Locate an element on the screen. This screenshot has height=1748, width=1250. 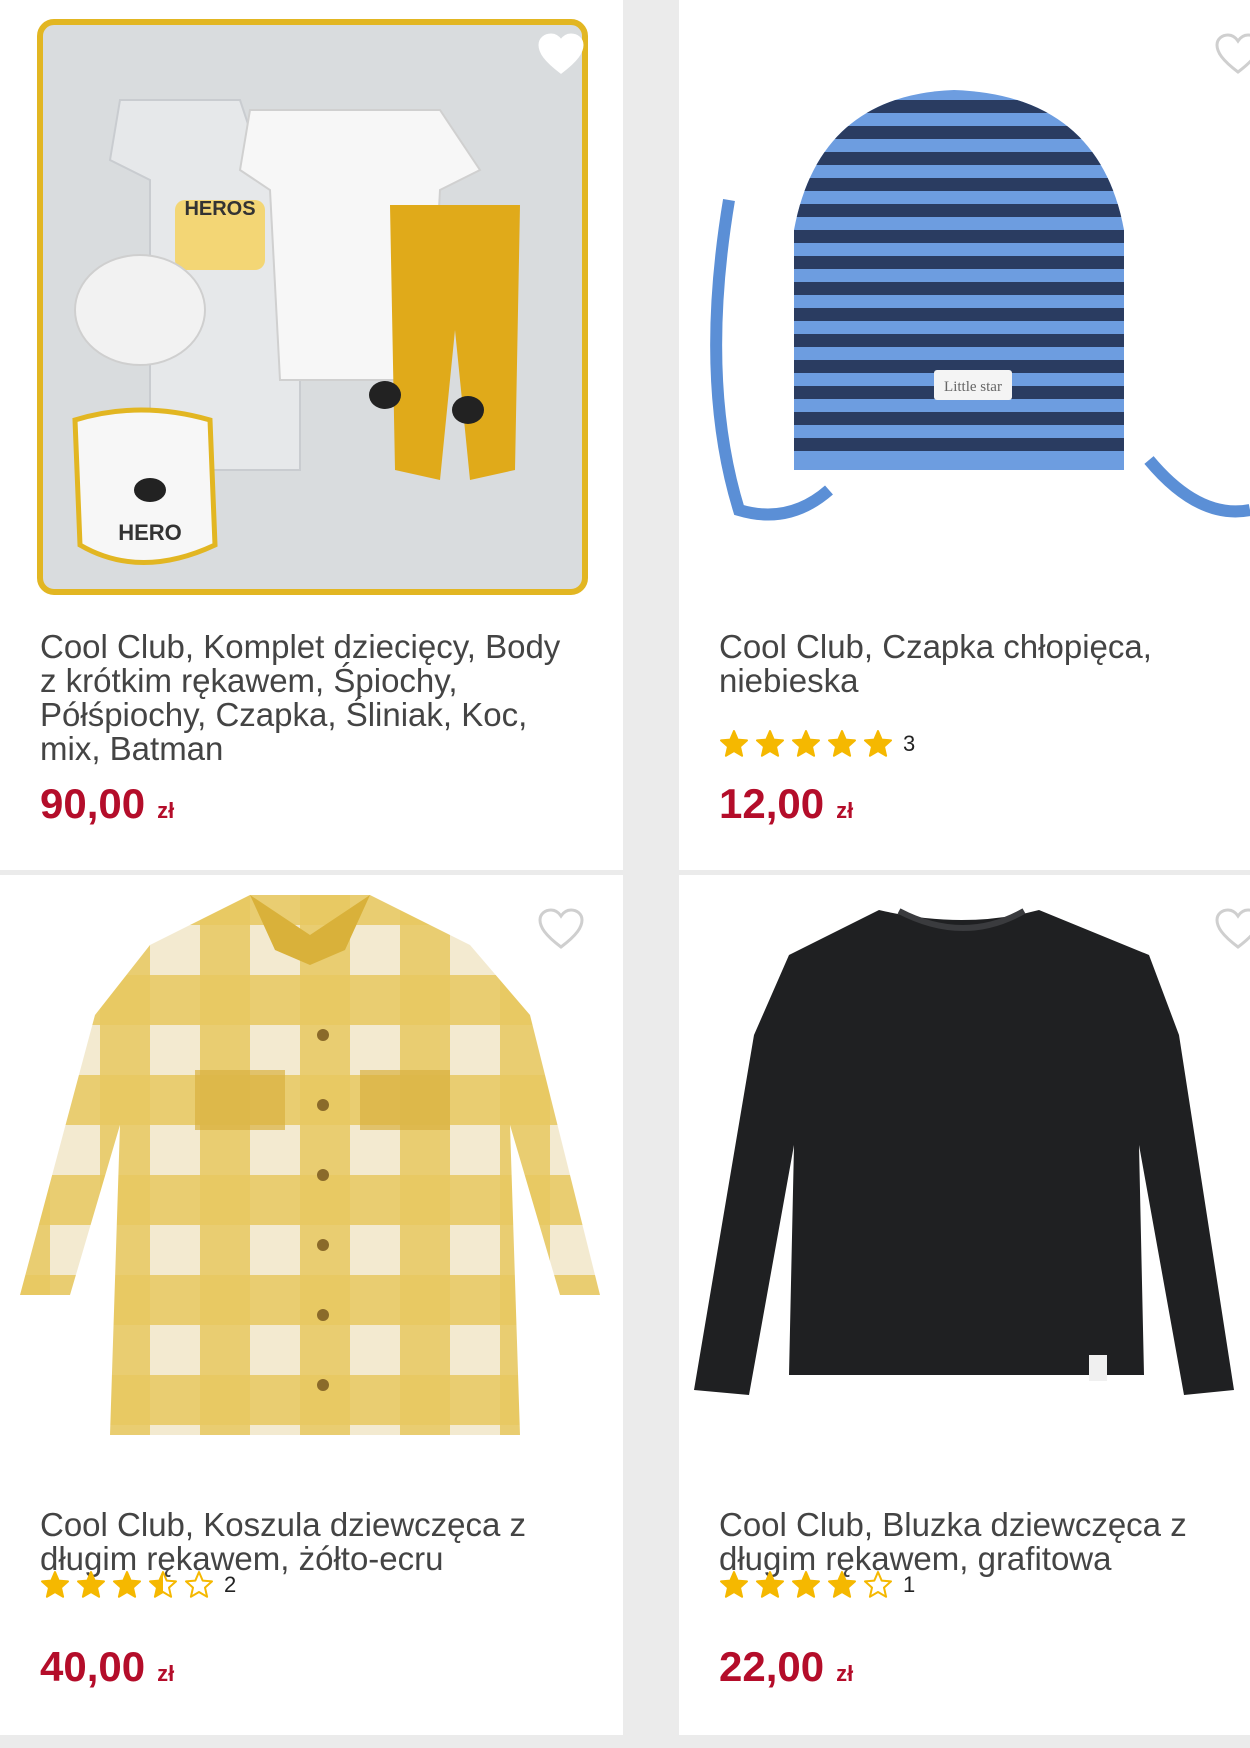
price-value: 12,00 is located at coordinates (772, 803).